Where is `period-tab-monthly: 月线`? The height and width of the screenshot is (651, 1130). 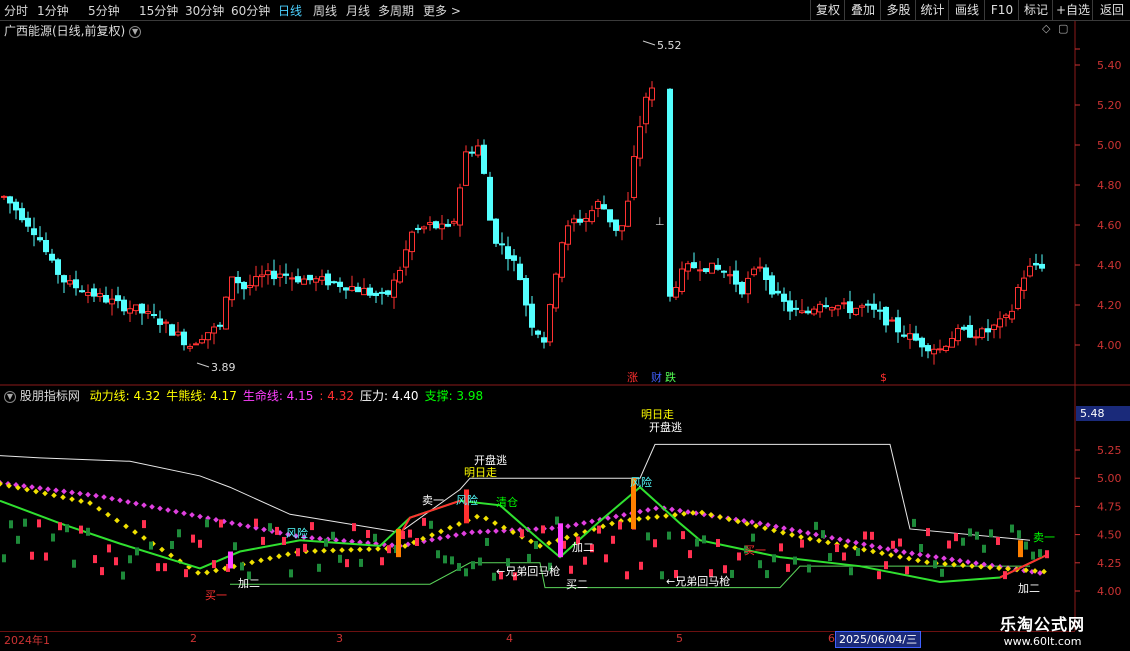 period-tab-monthly: 月线 is located at coordinates (358, 10).